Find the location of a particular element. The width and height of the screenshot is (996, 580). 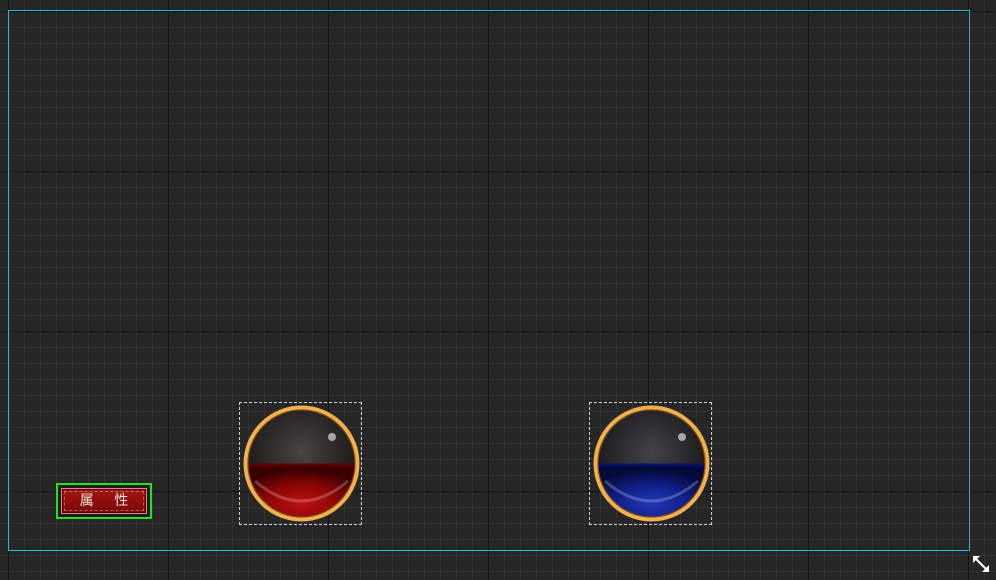

mana-orb-surface is located at coordinates (651, 465).